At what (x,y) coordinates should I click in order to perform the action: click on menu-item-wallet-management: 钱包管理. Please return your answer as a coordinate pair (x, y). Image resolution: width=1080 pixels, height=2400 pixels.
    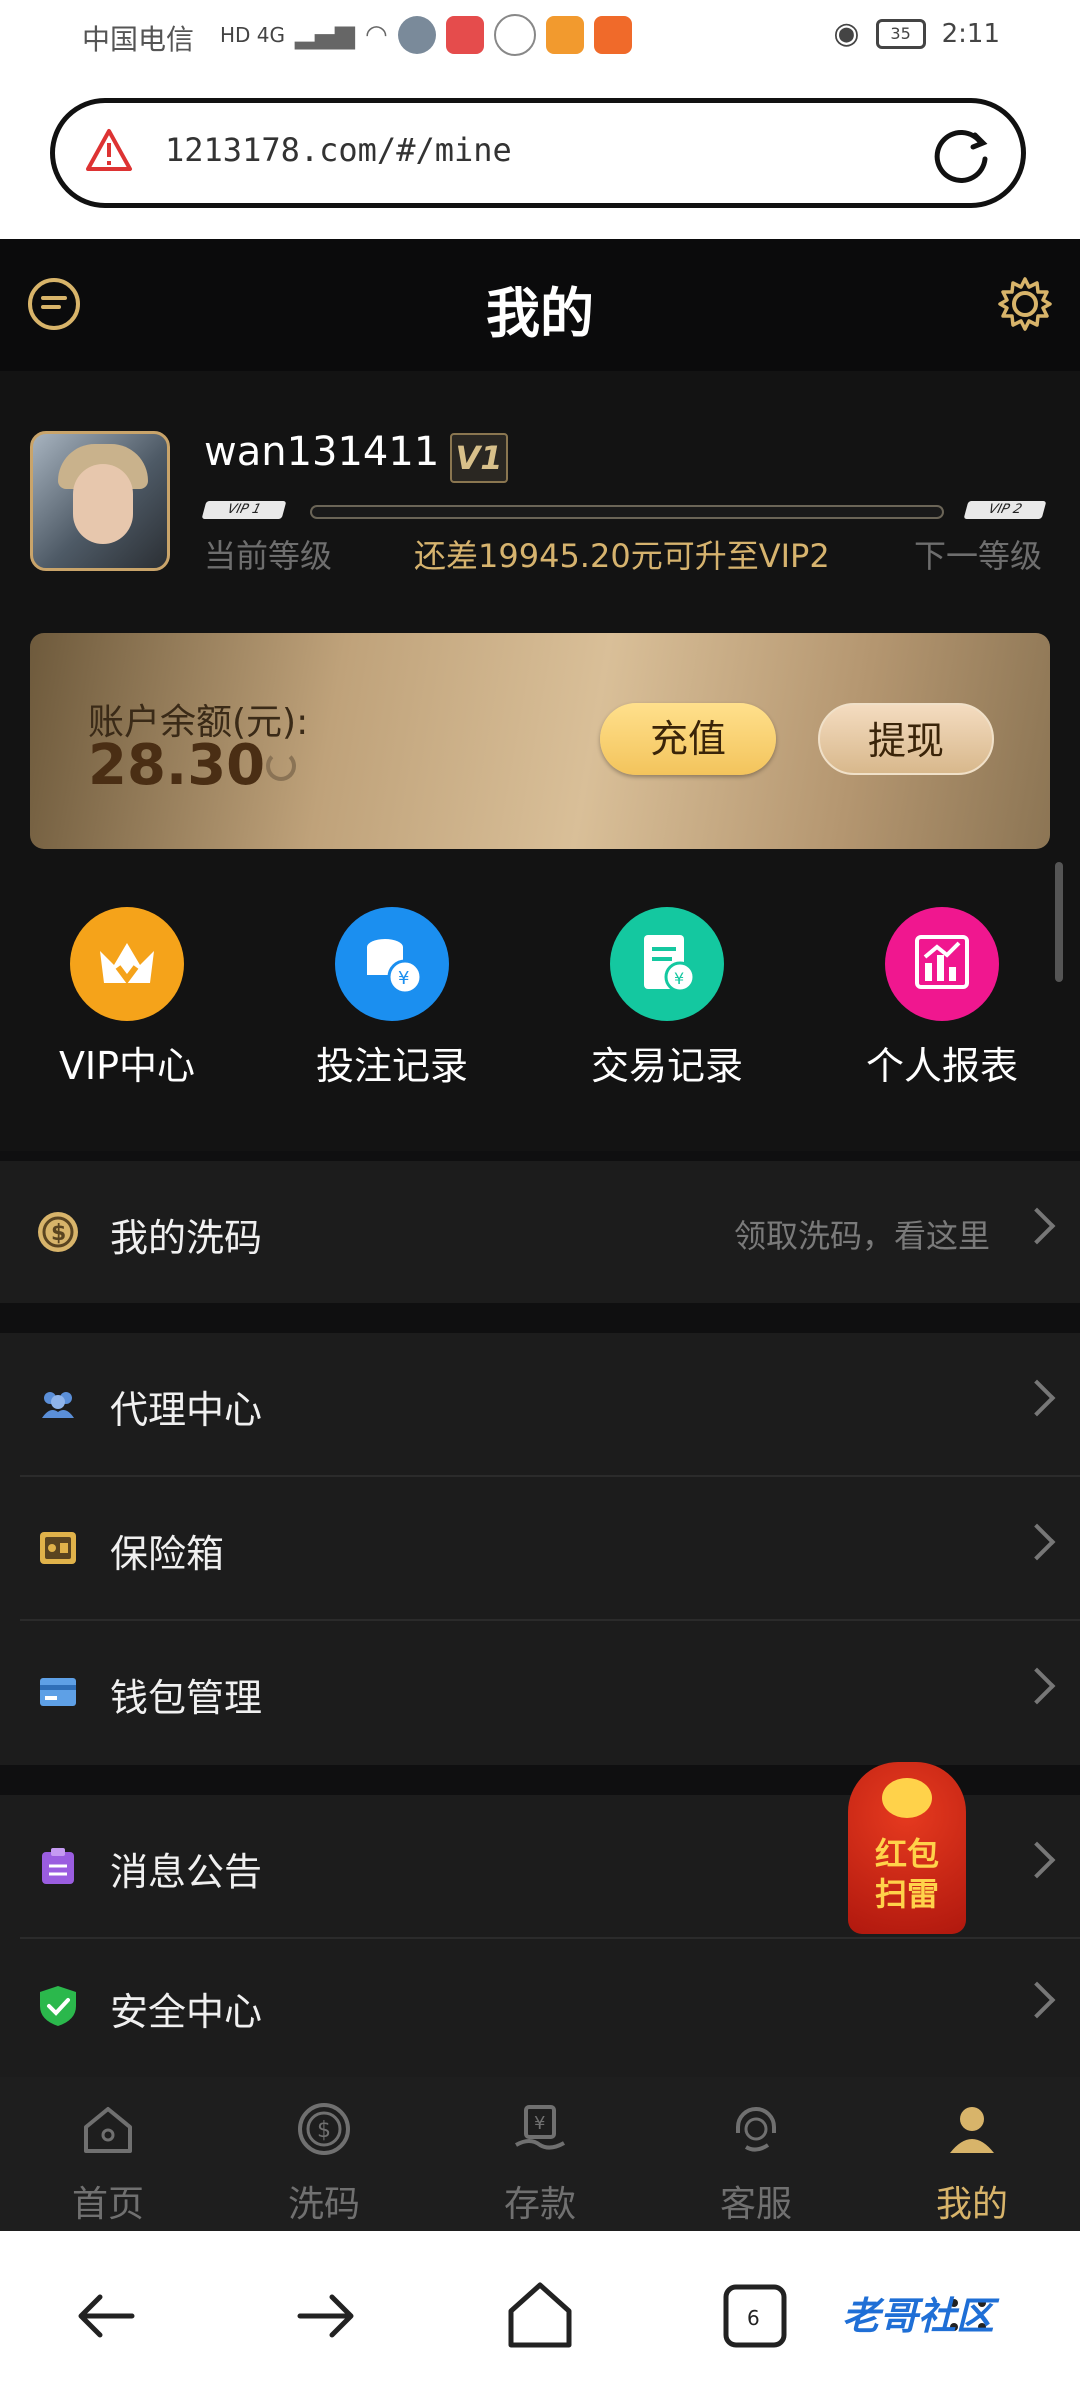
    Looking at the image, I should click on (540, 1692).